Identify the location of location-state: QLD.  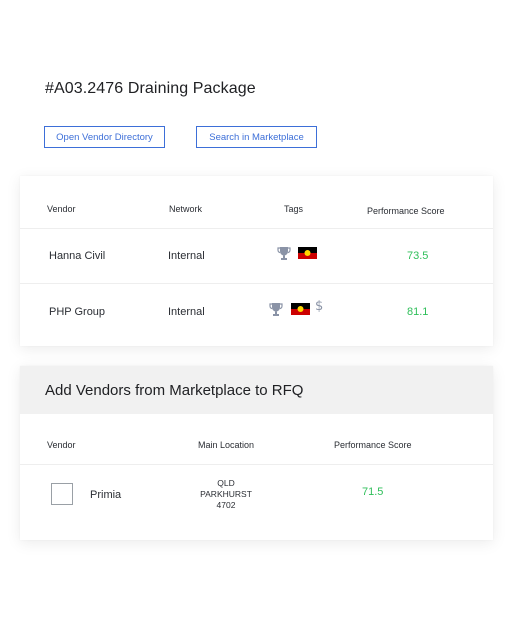
(226, 483).